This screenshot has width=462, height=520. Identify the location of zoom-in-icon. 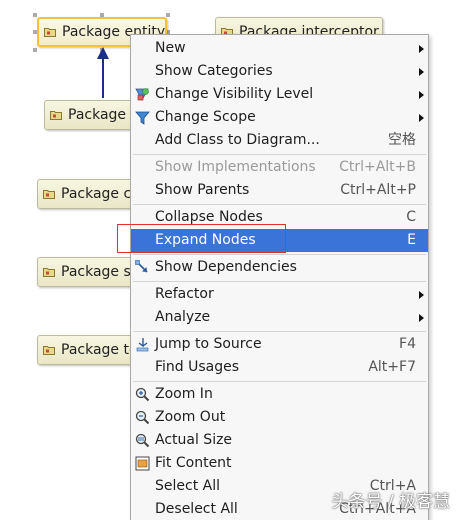
(142, 394).